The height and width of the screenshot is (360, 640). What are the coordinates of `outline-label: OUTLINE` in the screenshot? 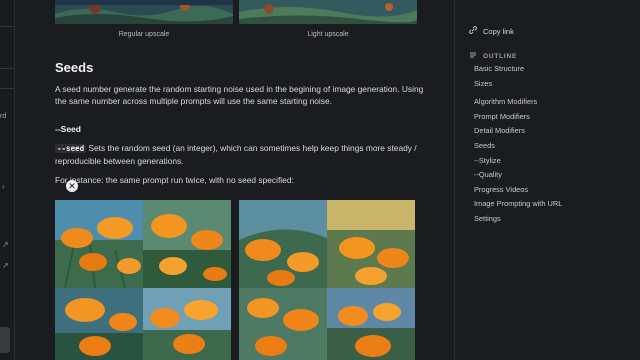 It's located at (500, 56).